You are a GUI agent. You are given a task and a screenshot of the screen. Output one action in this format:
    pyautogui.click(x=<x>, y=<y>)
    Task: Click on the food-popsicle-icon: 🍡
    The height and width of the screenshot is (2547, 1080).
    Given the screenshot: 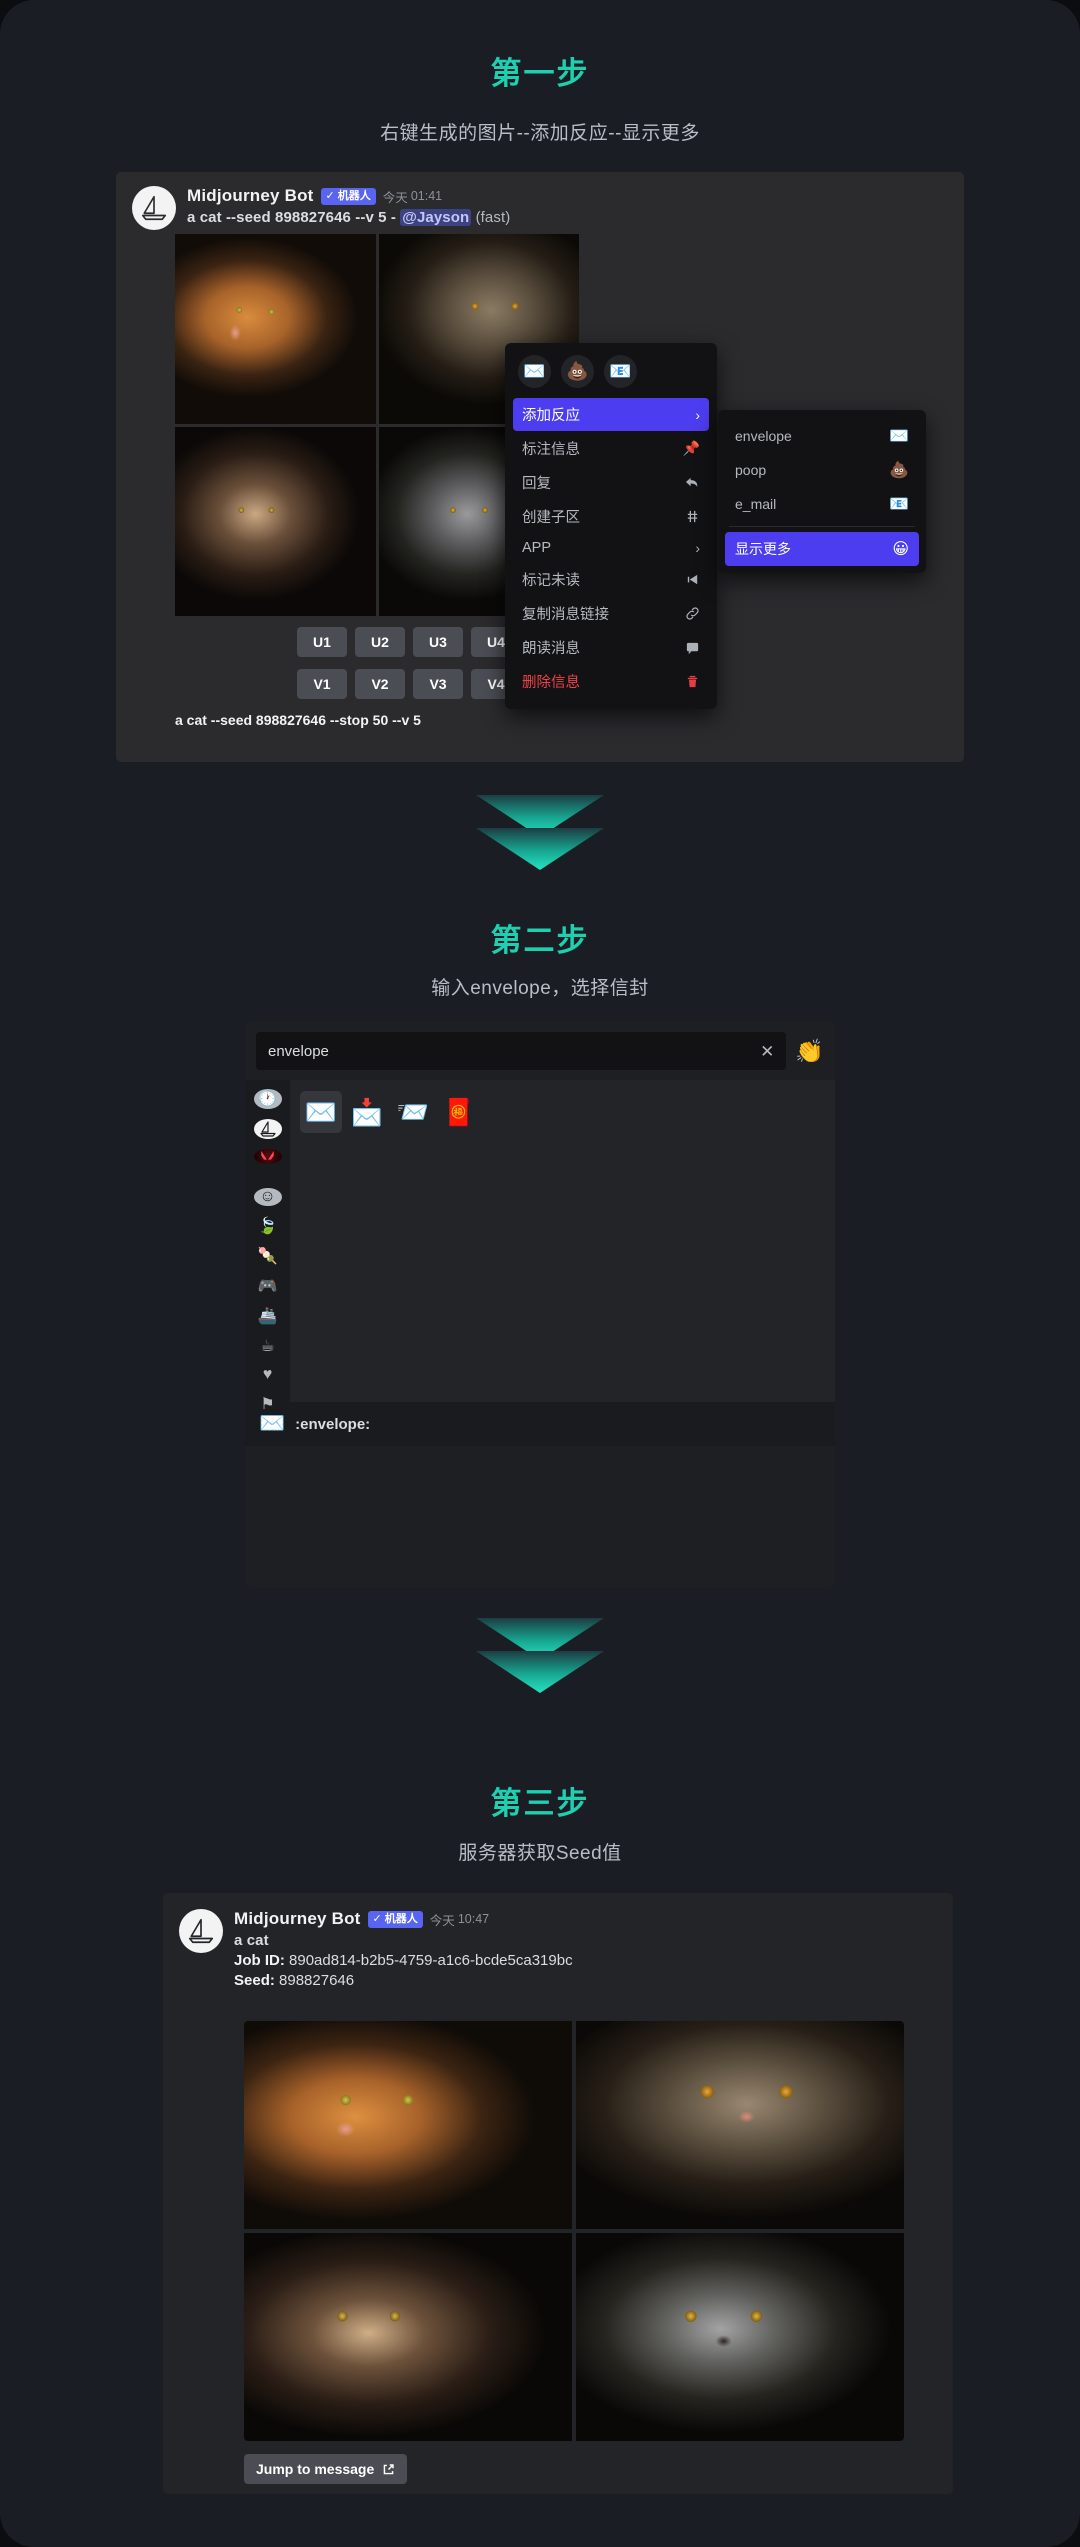 What is the action you would take?
    pyautogui.click(x=268, y=1256)
    